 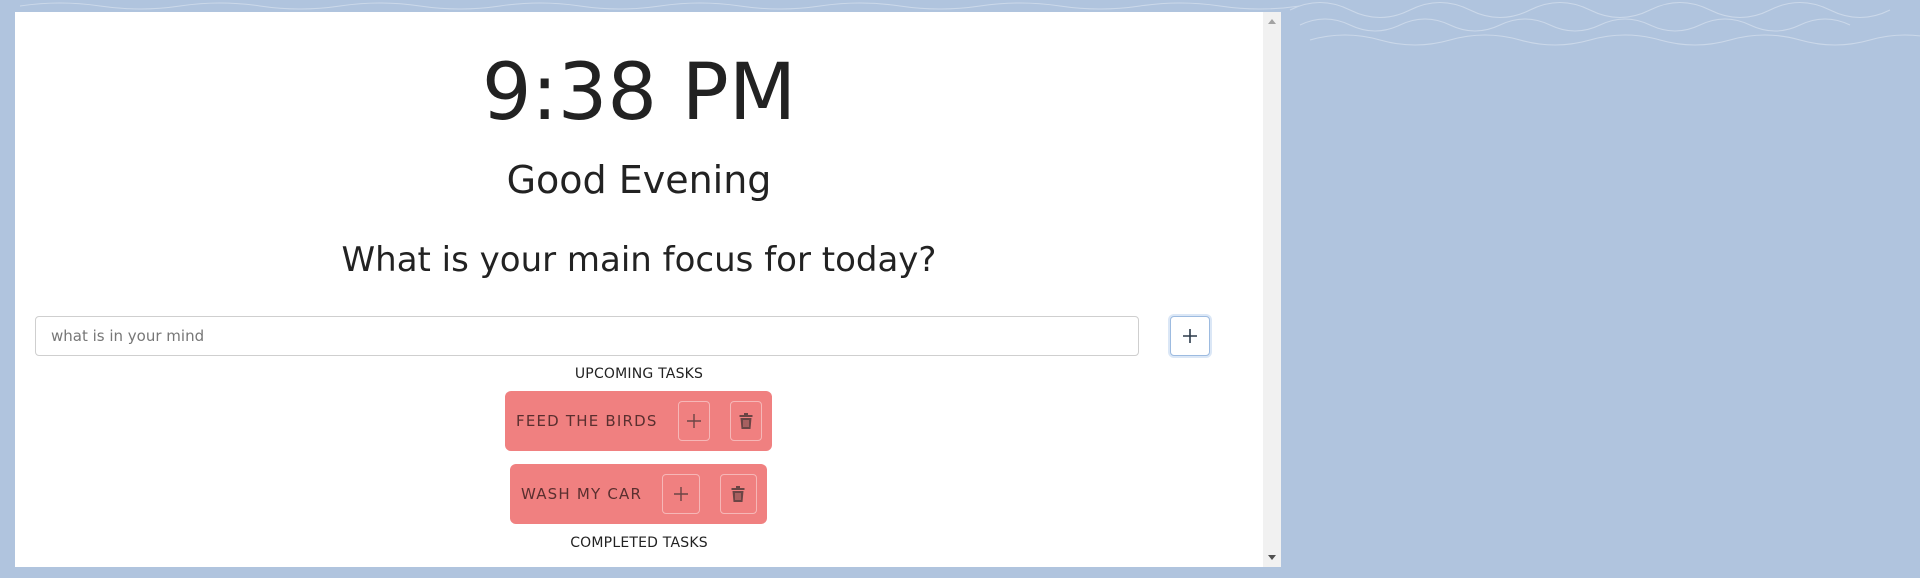 What do you see at coordinates (582, 494) in the screenshot?
I see `task-text: WASH MY CAR` at bounding box center [582, 494].